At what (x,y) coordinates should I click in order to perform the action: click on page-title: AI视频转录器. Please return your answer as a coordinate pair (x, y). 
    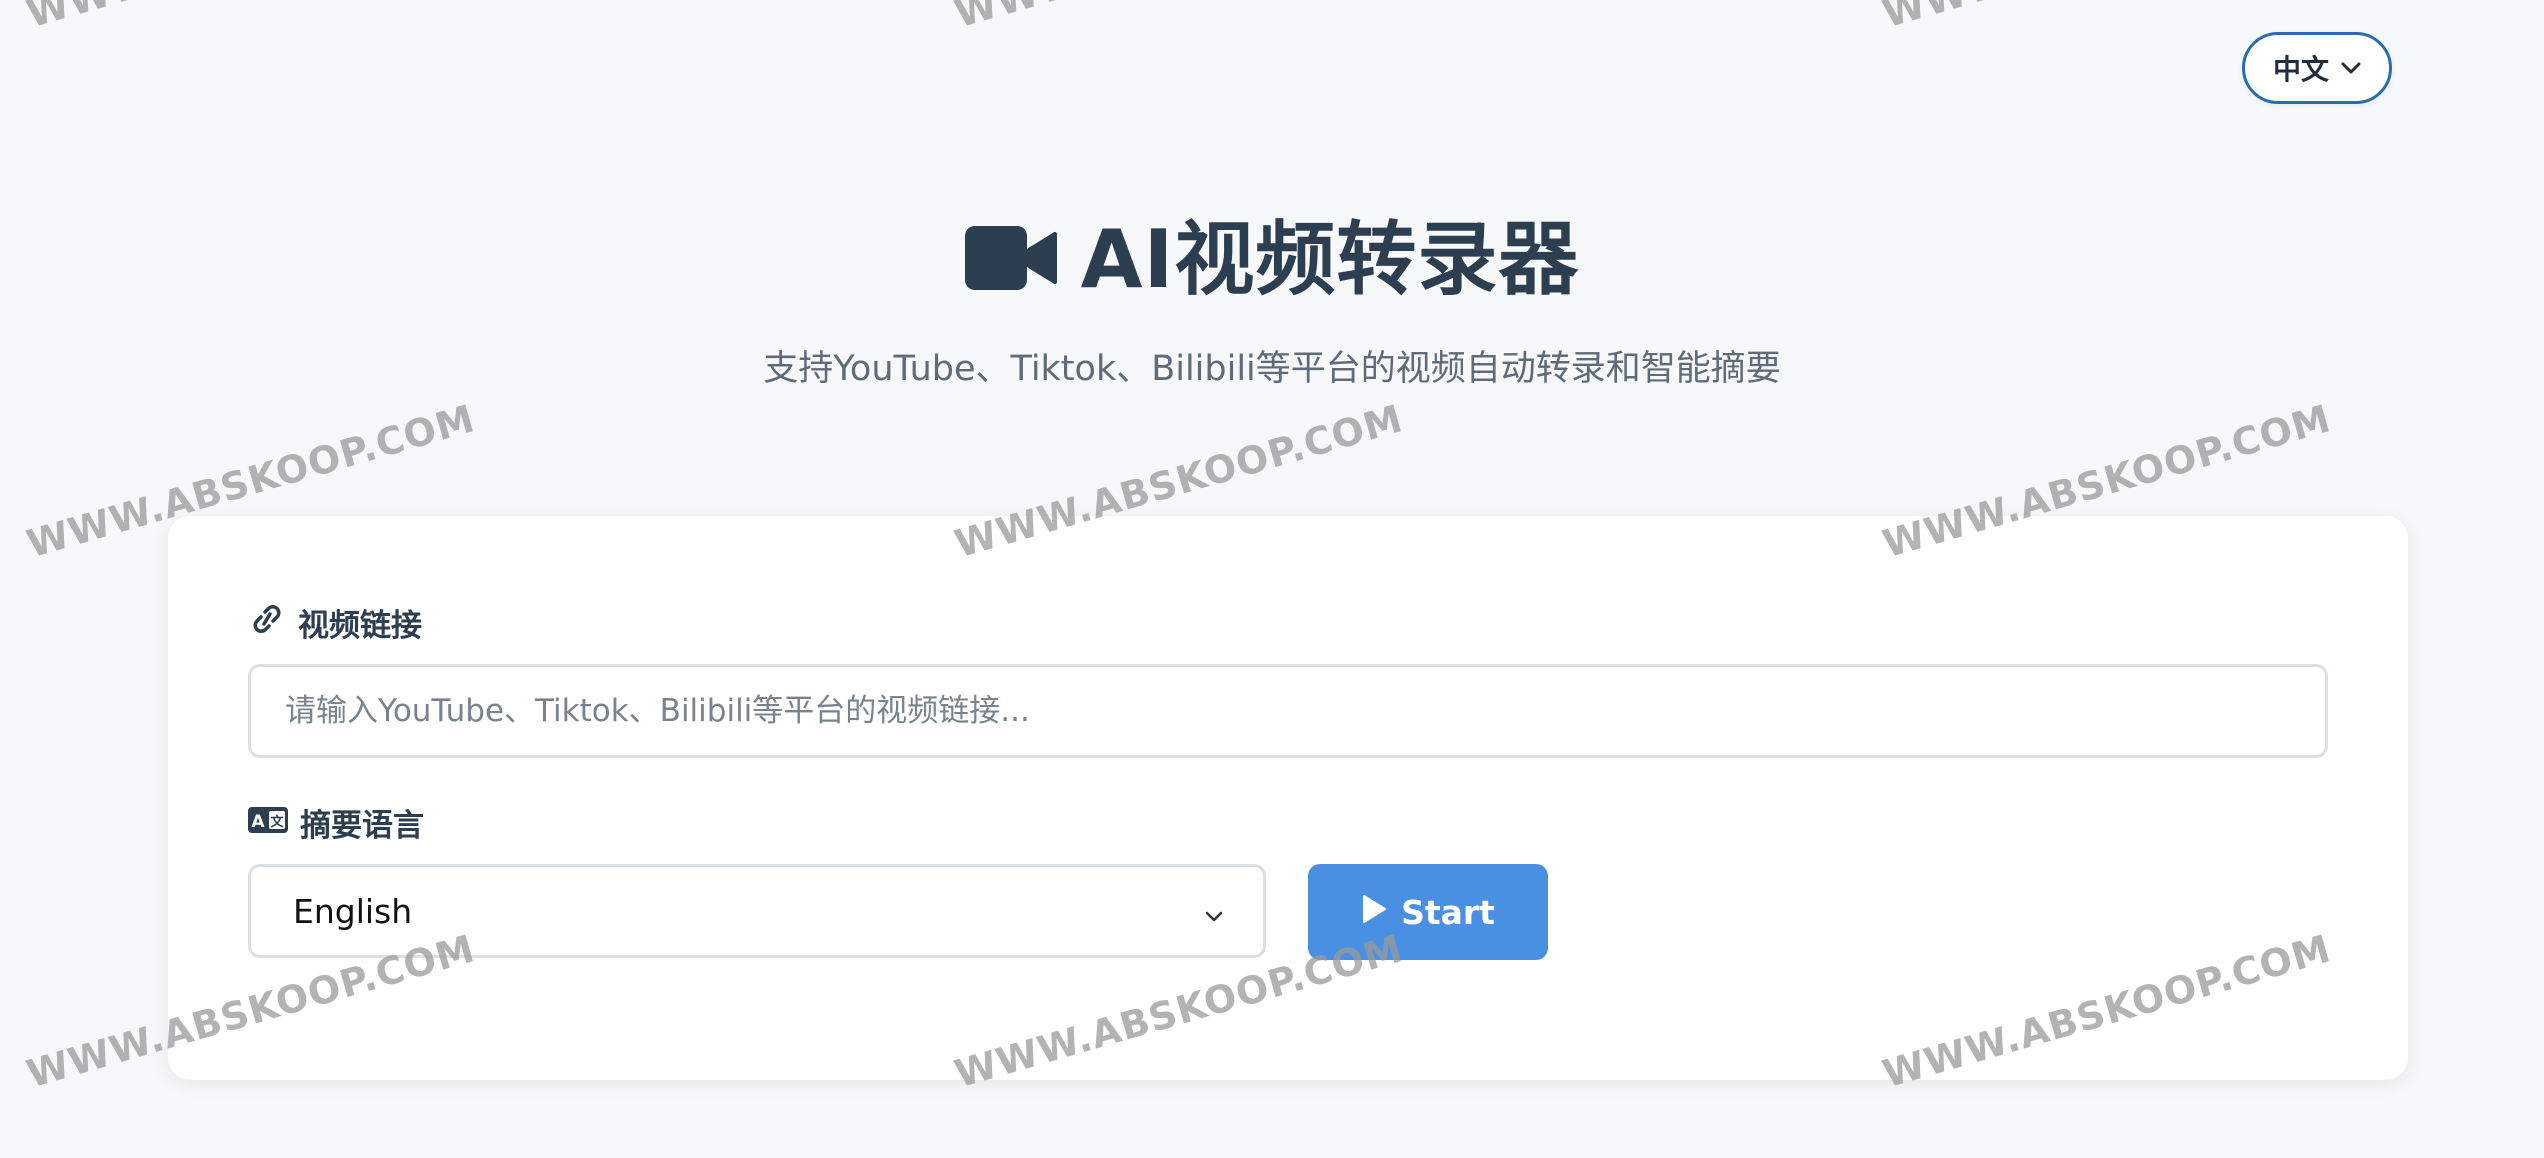
    Looking at the image, I should click on (1272, 260).